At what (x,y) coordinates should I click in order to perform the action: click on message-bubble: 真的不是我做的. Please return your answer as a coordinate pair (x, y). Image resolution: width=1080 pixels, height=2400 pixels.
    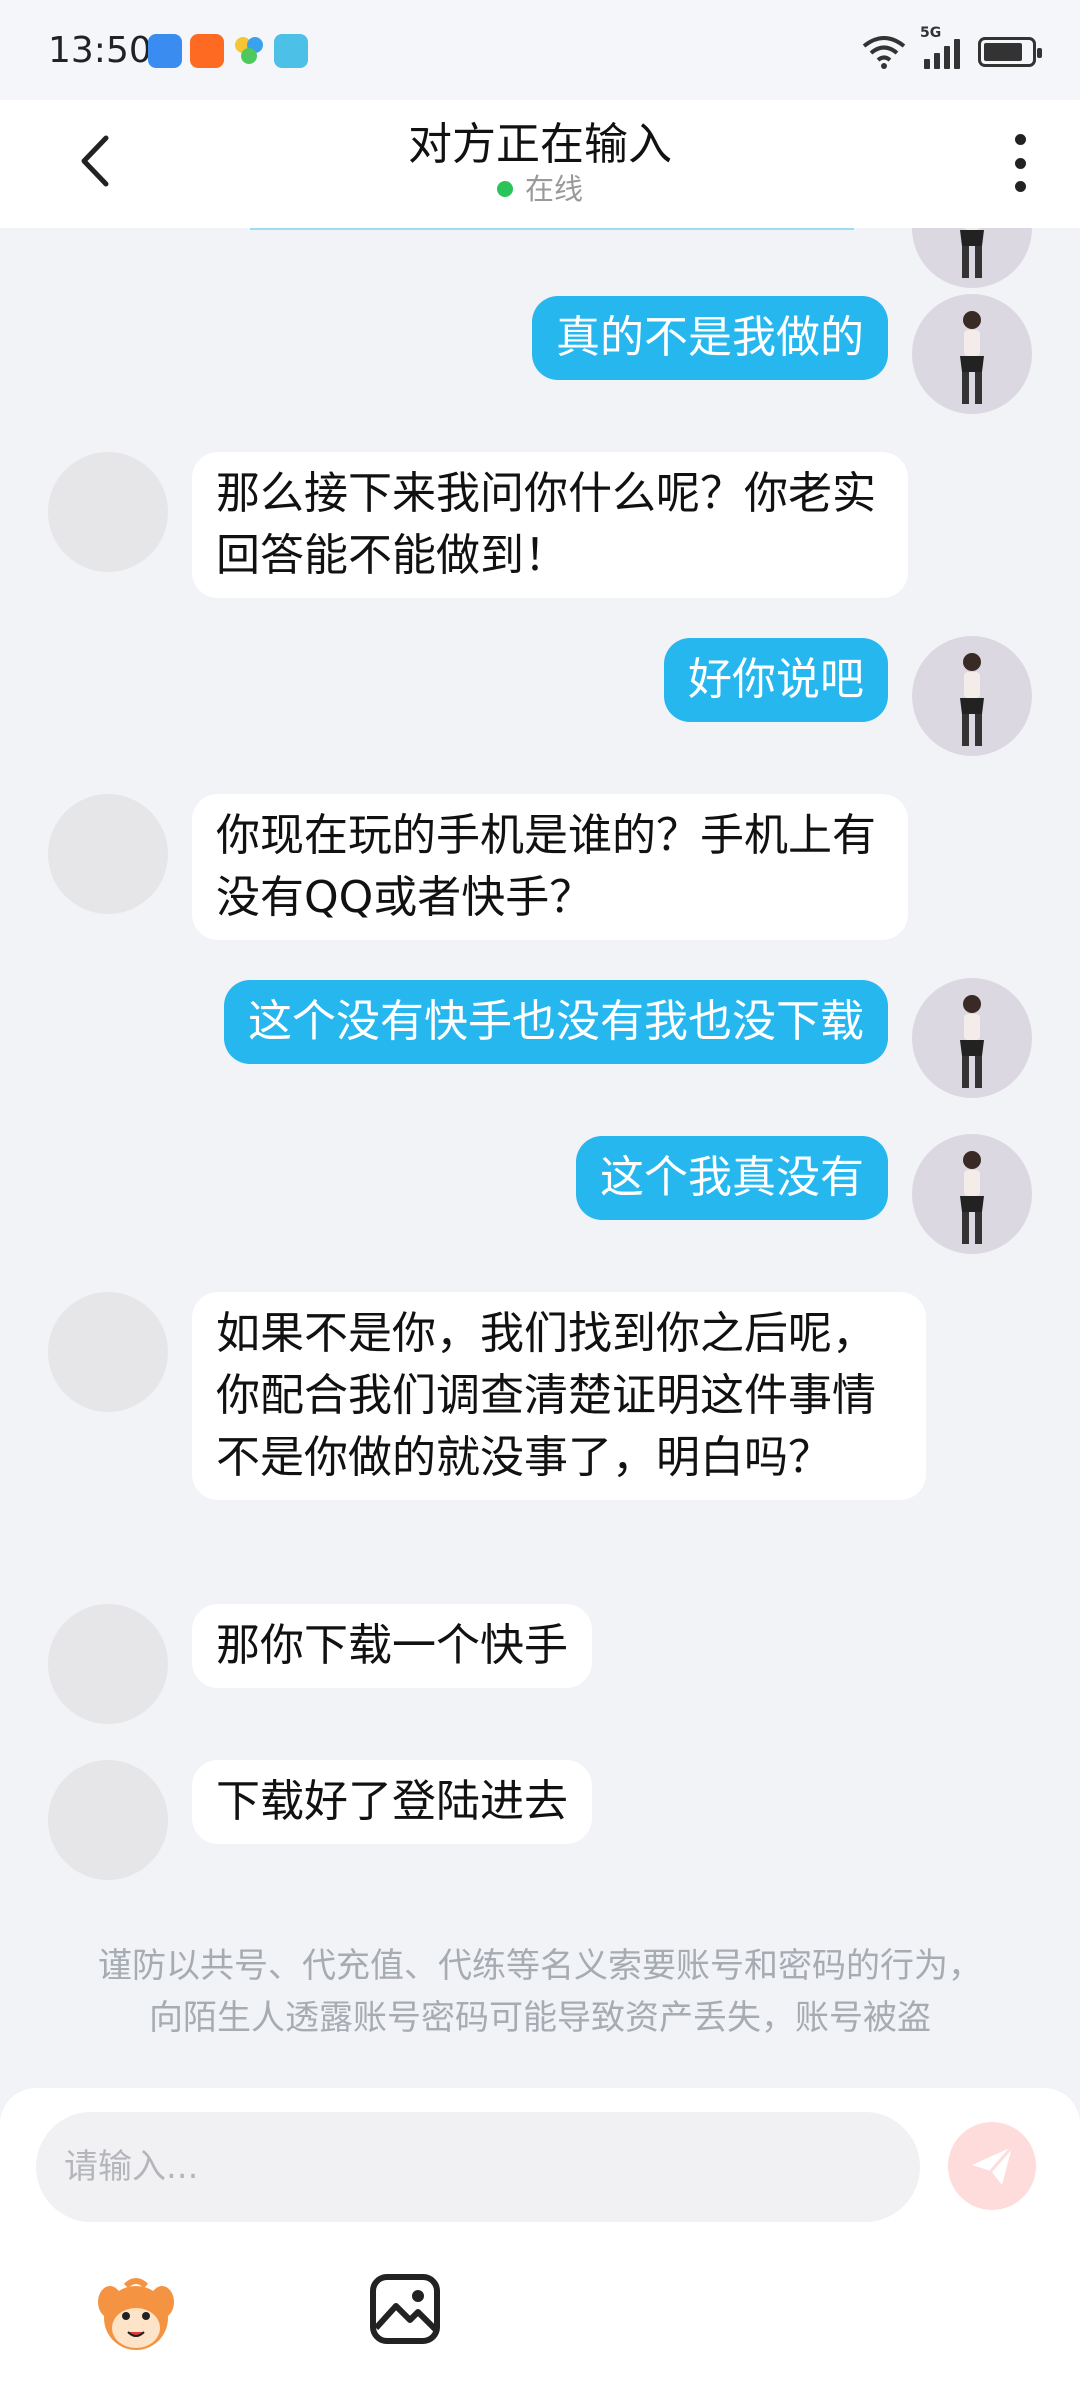
    Looking at the image, I should click on (710, 338).